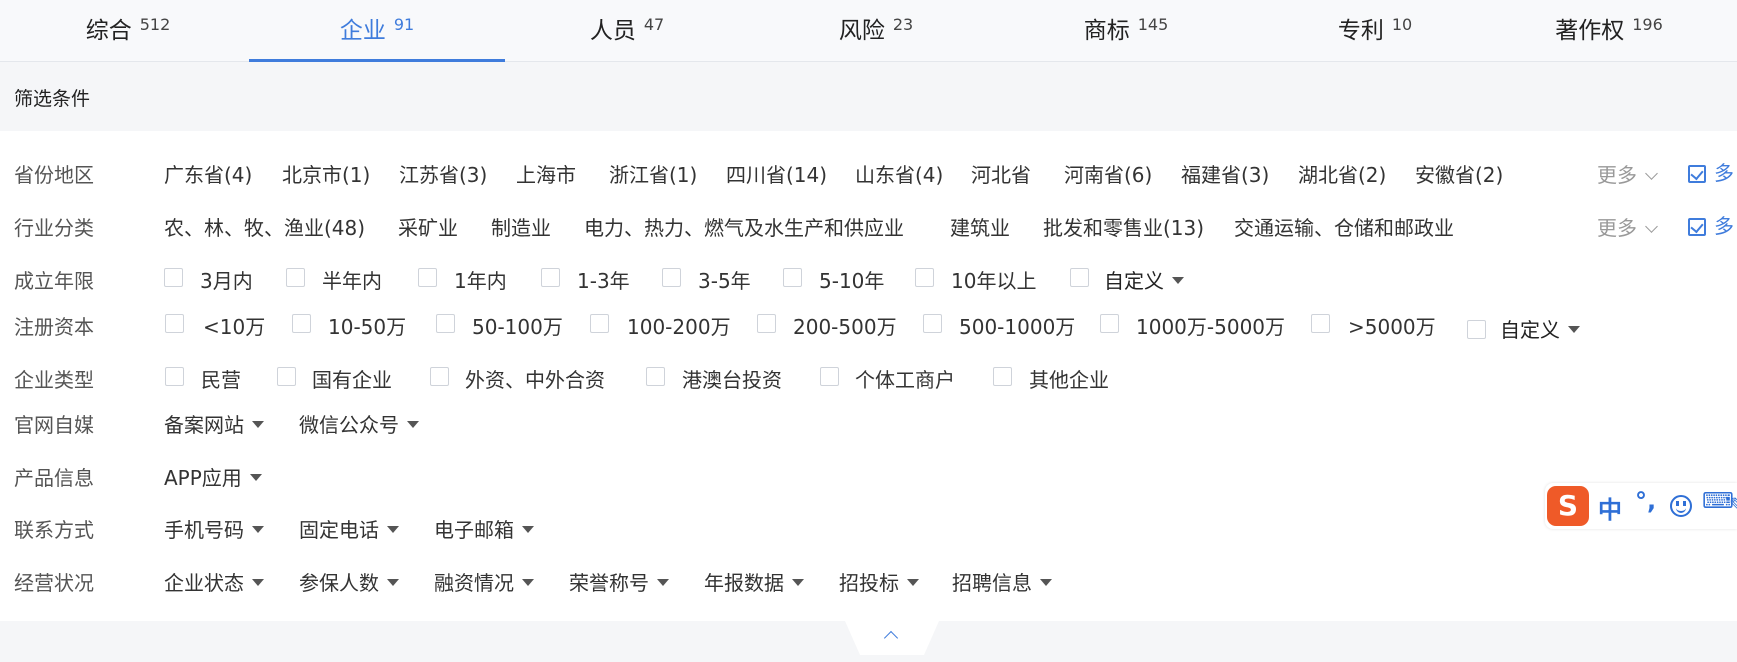  What do you see at coordinates (352, 279) in the screenshot?
I see `established-option: 半年内` at bounding box center [352, 279].